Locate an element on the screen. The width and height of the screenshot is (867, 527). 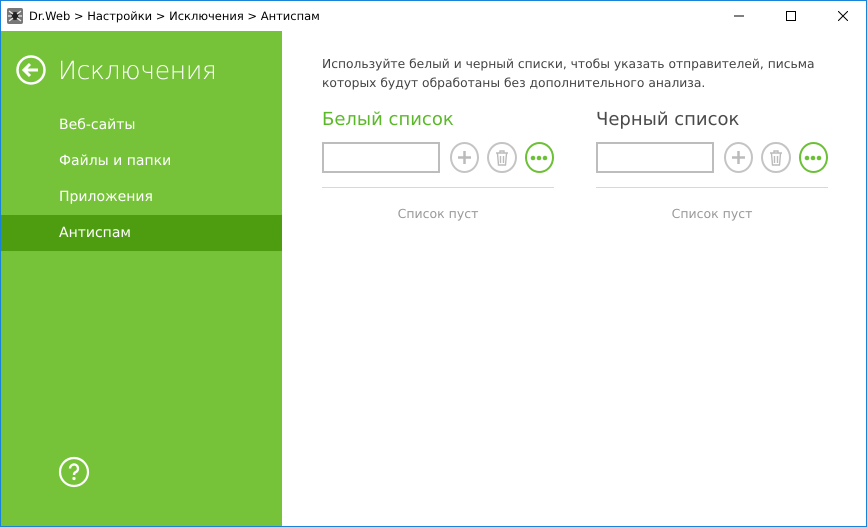
list-title: Черный список is located at coordinates (668, 119).